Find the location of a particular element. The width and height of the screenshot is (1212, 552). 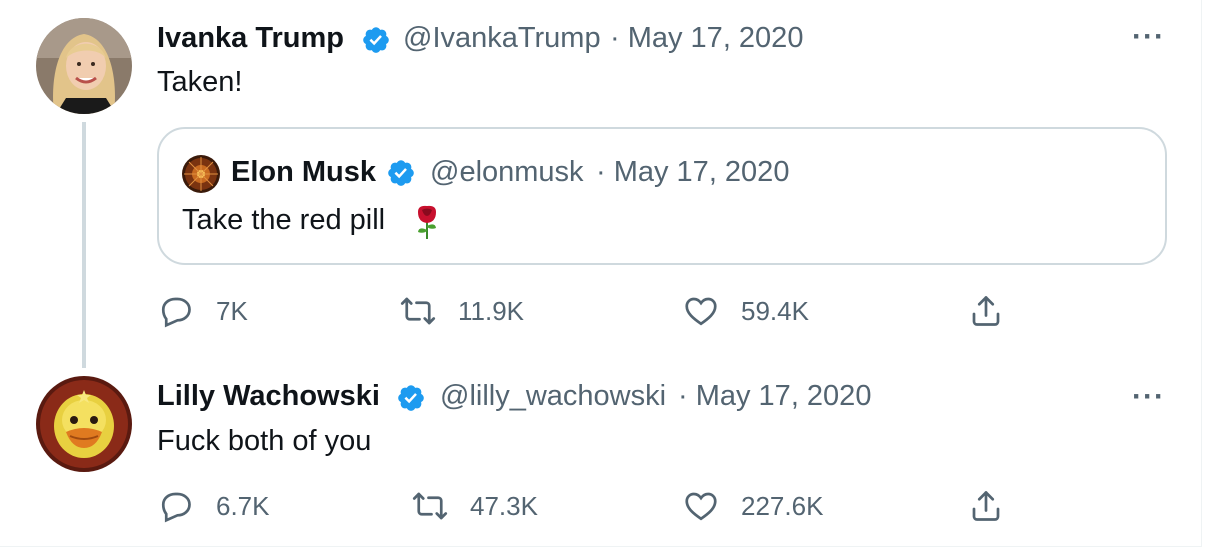

author-name: Lilly Wachowski is located at coordinates (268, 396).